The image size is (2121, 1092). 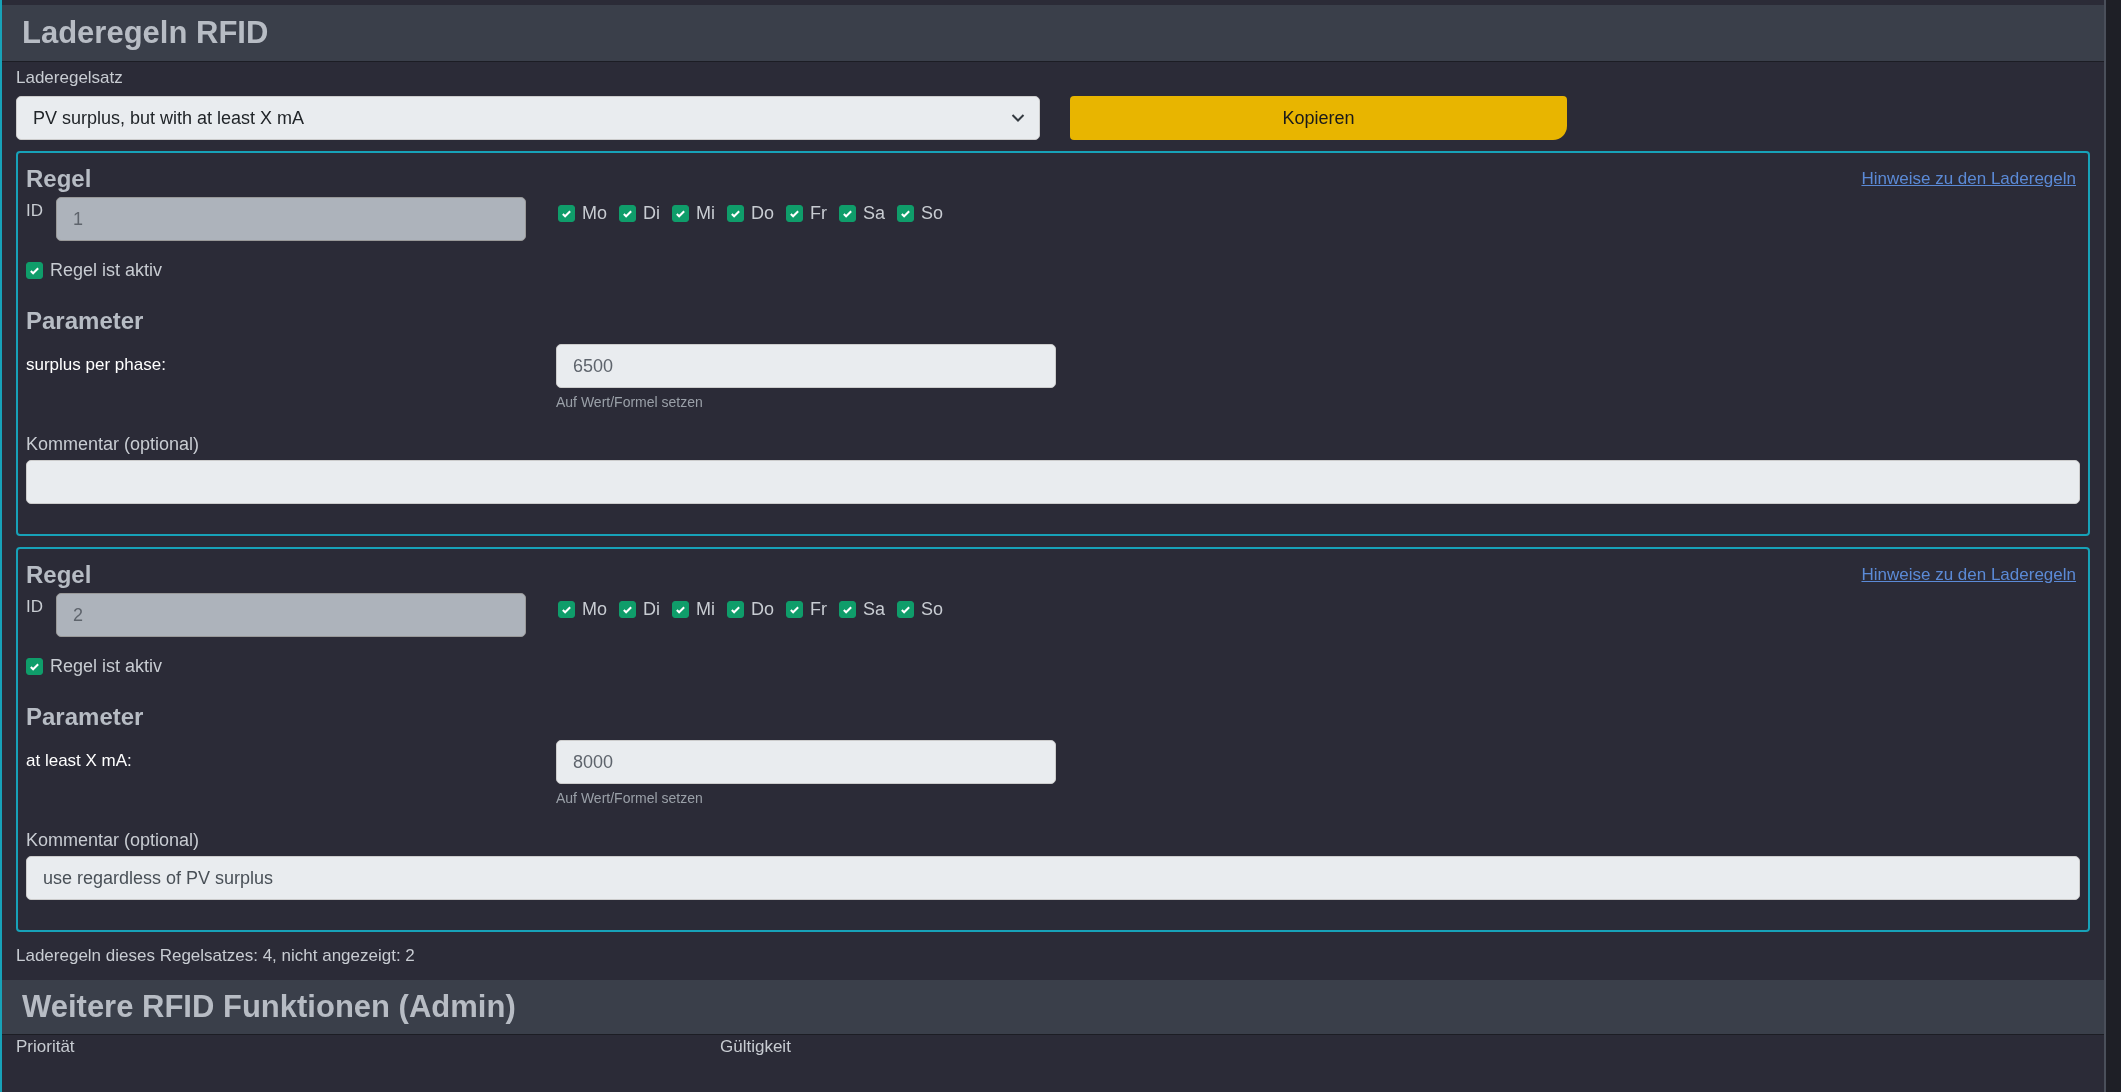 I want to click on id-field: 1, so click(x=291, y=219).